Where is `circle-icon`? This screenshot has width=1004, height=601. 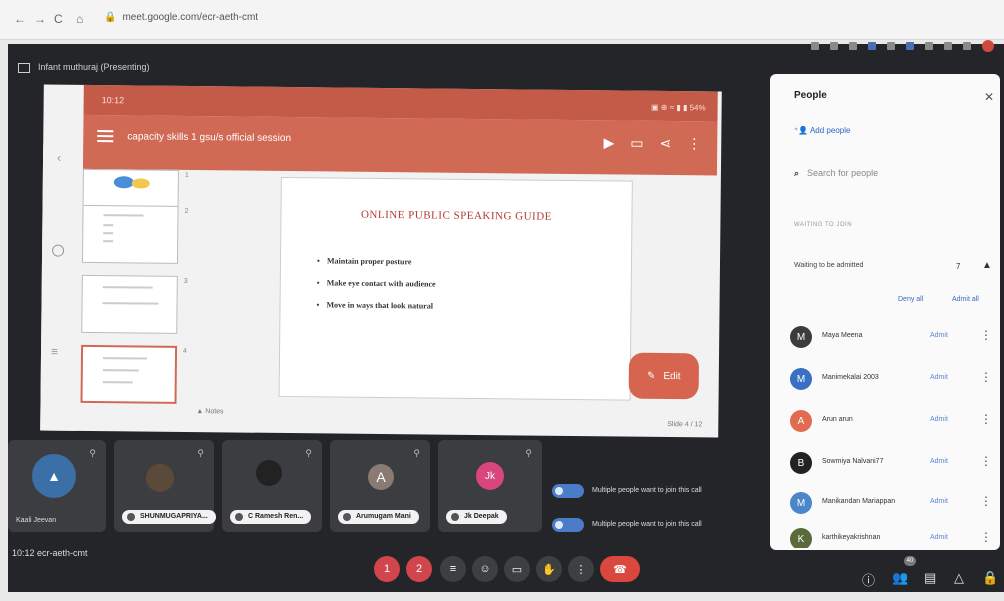
circle-icon is located at coordinates (58, 250).